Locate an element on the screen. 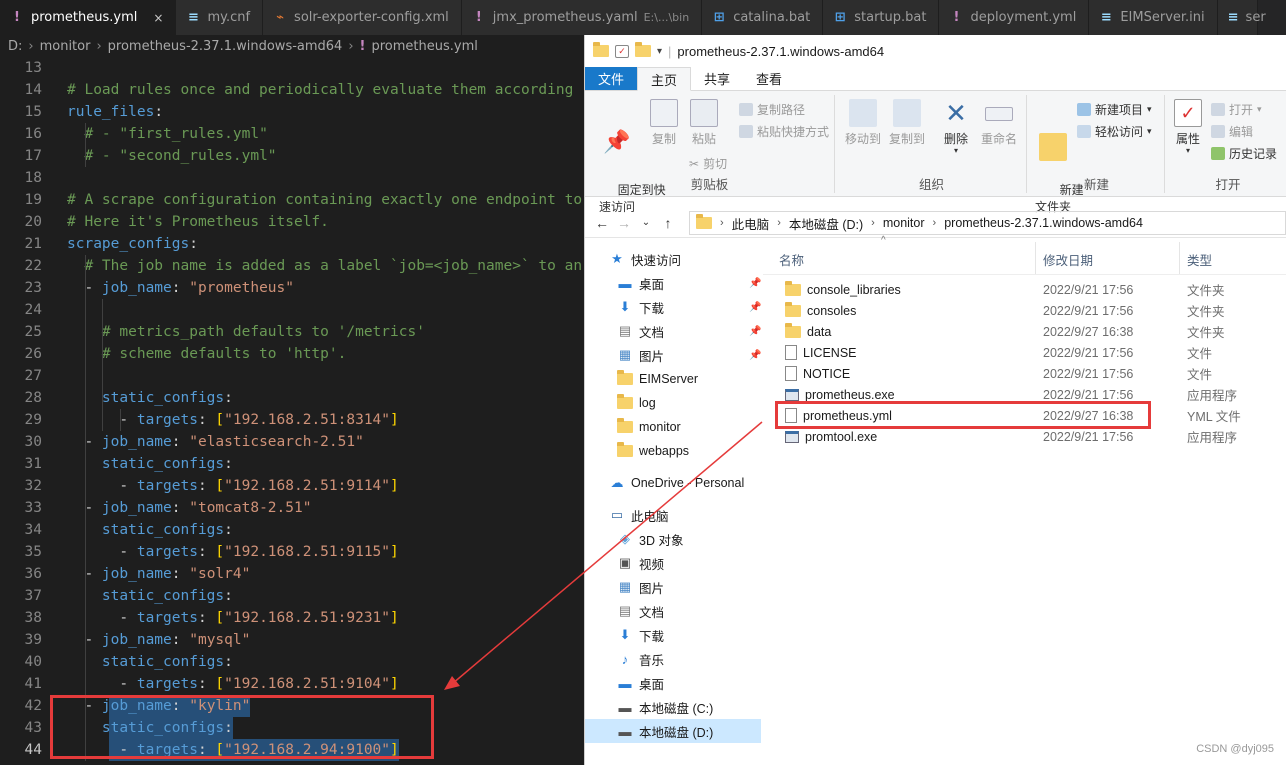  code-line: 27 is located at coordinates (292, 376).